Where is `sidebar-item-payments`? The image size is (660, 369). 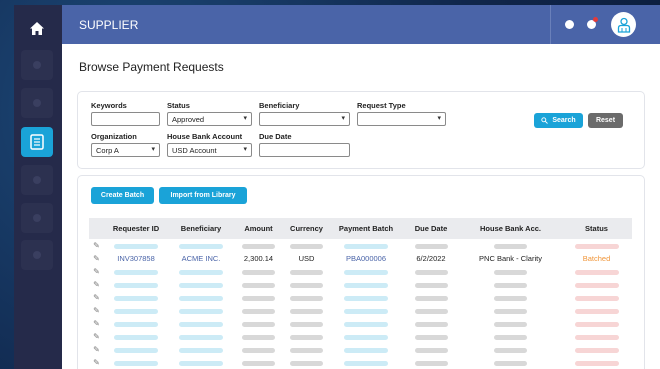
sidebar-item-payments is located at coordinates (37, 142).